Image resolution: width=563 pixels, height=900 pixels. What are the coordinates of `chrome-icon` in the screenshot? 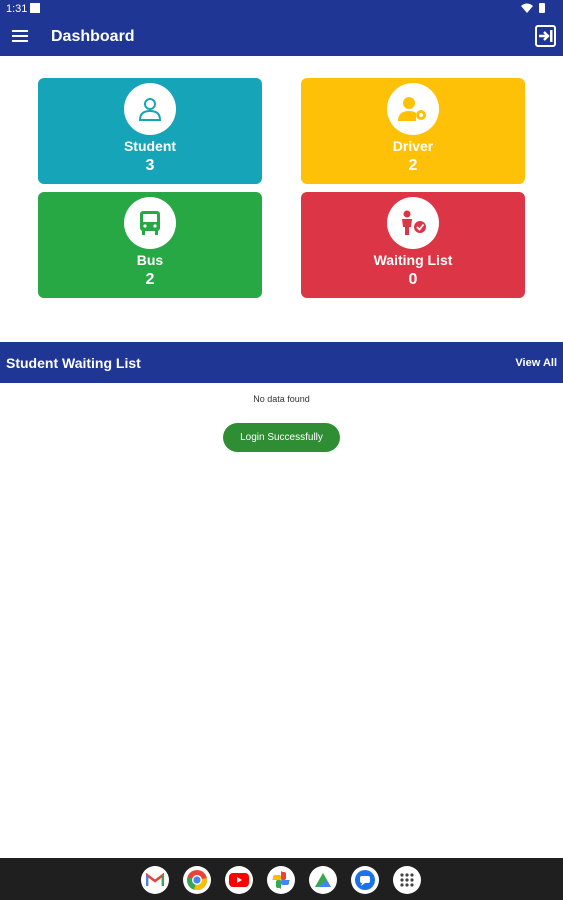 It's located at (197, 880).